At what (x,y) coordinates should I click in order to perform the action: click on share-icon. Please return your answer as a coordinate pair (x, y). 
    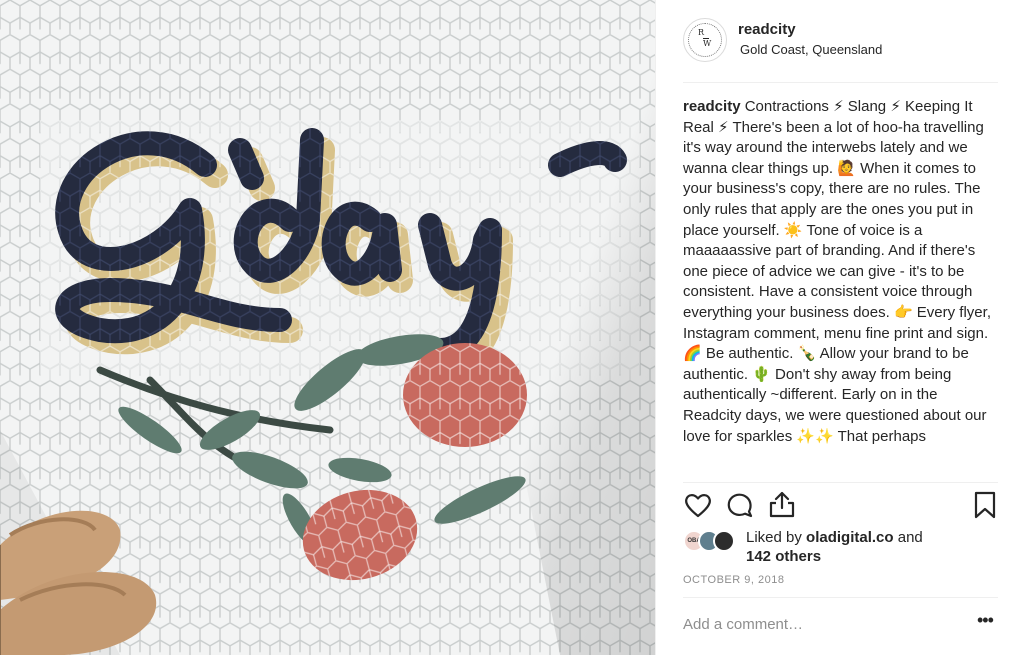
    Looking at the image, I should click on (782, 504).